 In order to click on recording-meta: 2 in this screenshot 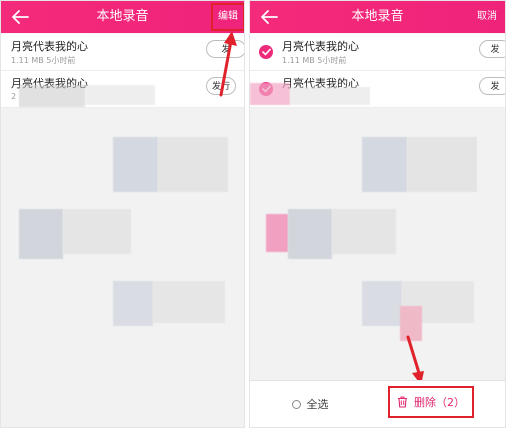, I will do `click(14, 96)`.